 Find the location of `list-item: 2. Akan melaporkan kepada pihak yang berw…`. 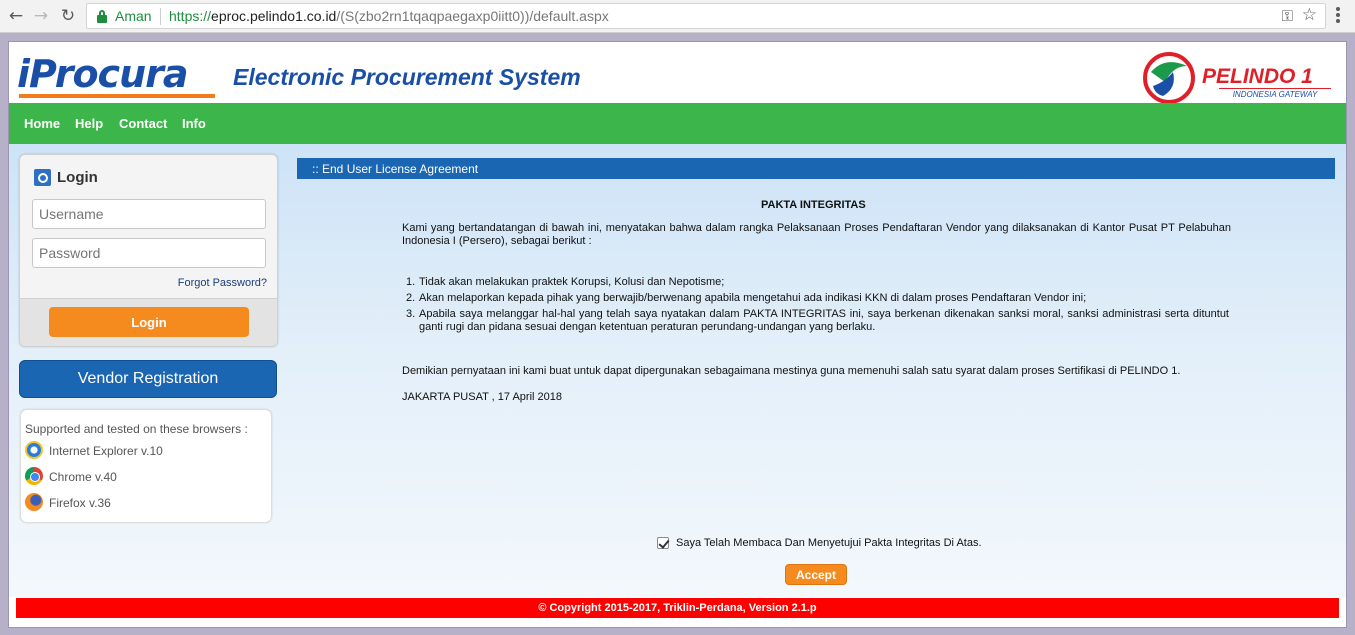

list-item: 2. Akan melaporkan kepada pihak yang berw… is located at coordinates (746, 298).